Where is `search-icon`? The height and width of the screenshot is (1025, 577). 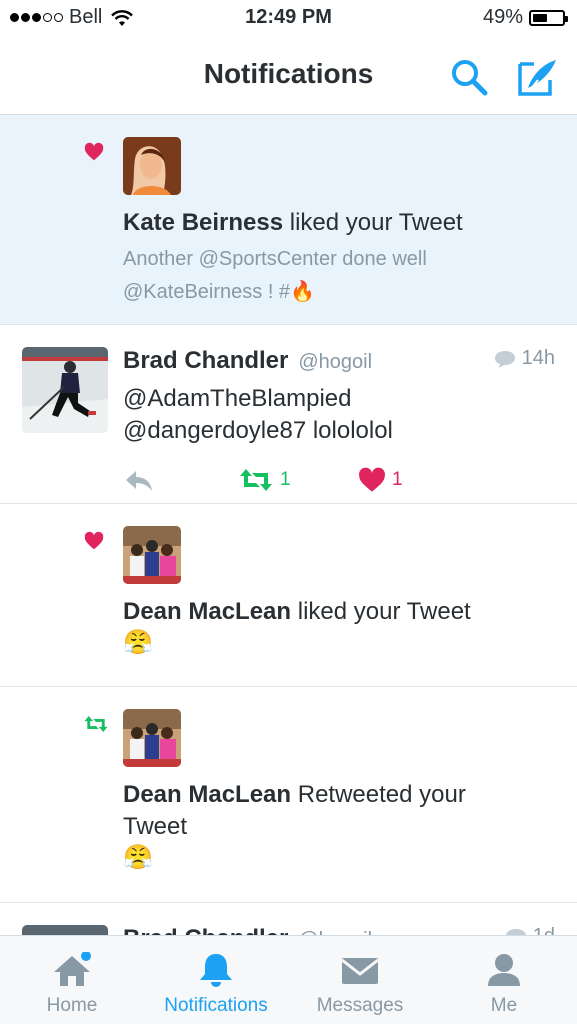 search-icon is located at coordinates (469, 77).